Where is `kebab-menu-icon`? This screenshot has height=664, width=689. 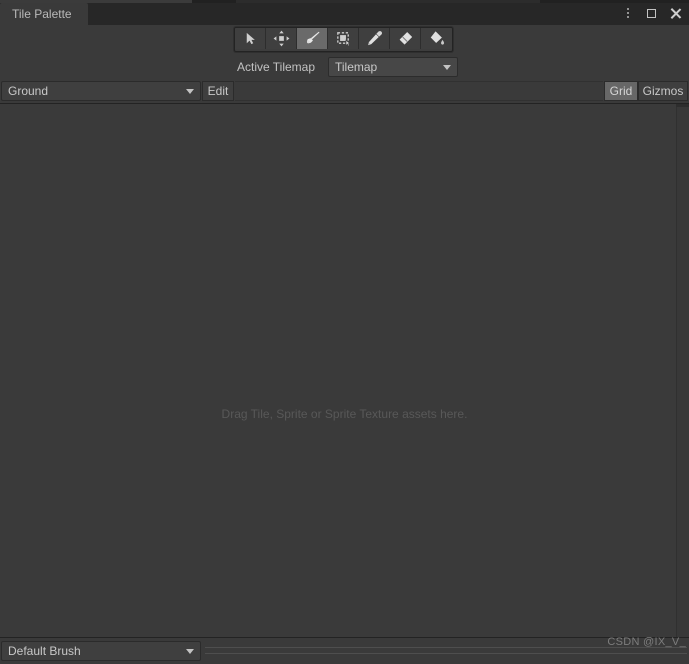
kebab-menu-icon is located at coordinates (627, 13).